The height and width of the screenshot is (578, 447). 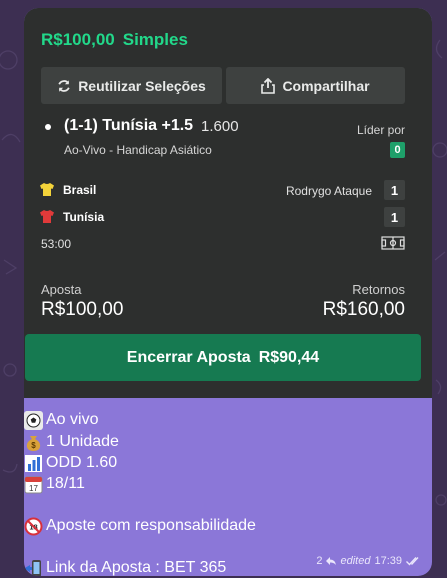 I want to click on share-button: Compartilhar, so click(x=315, y=85).